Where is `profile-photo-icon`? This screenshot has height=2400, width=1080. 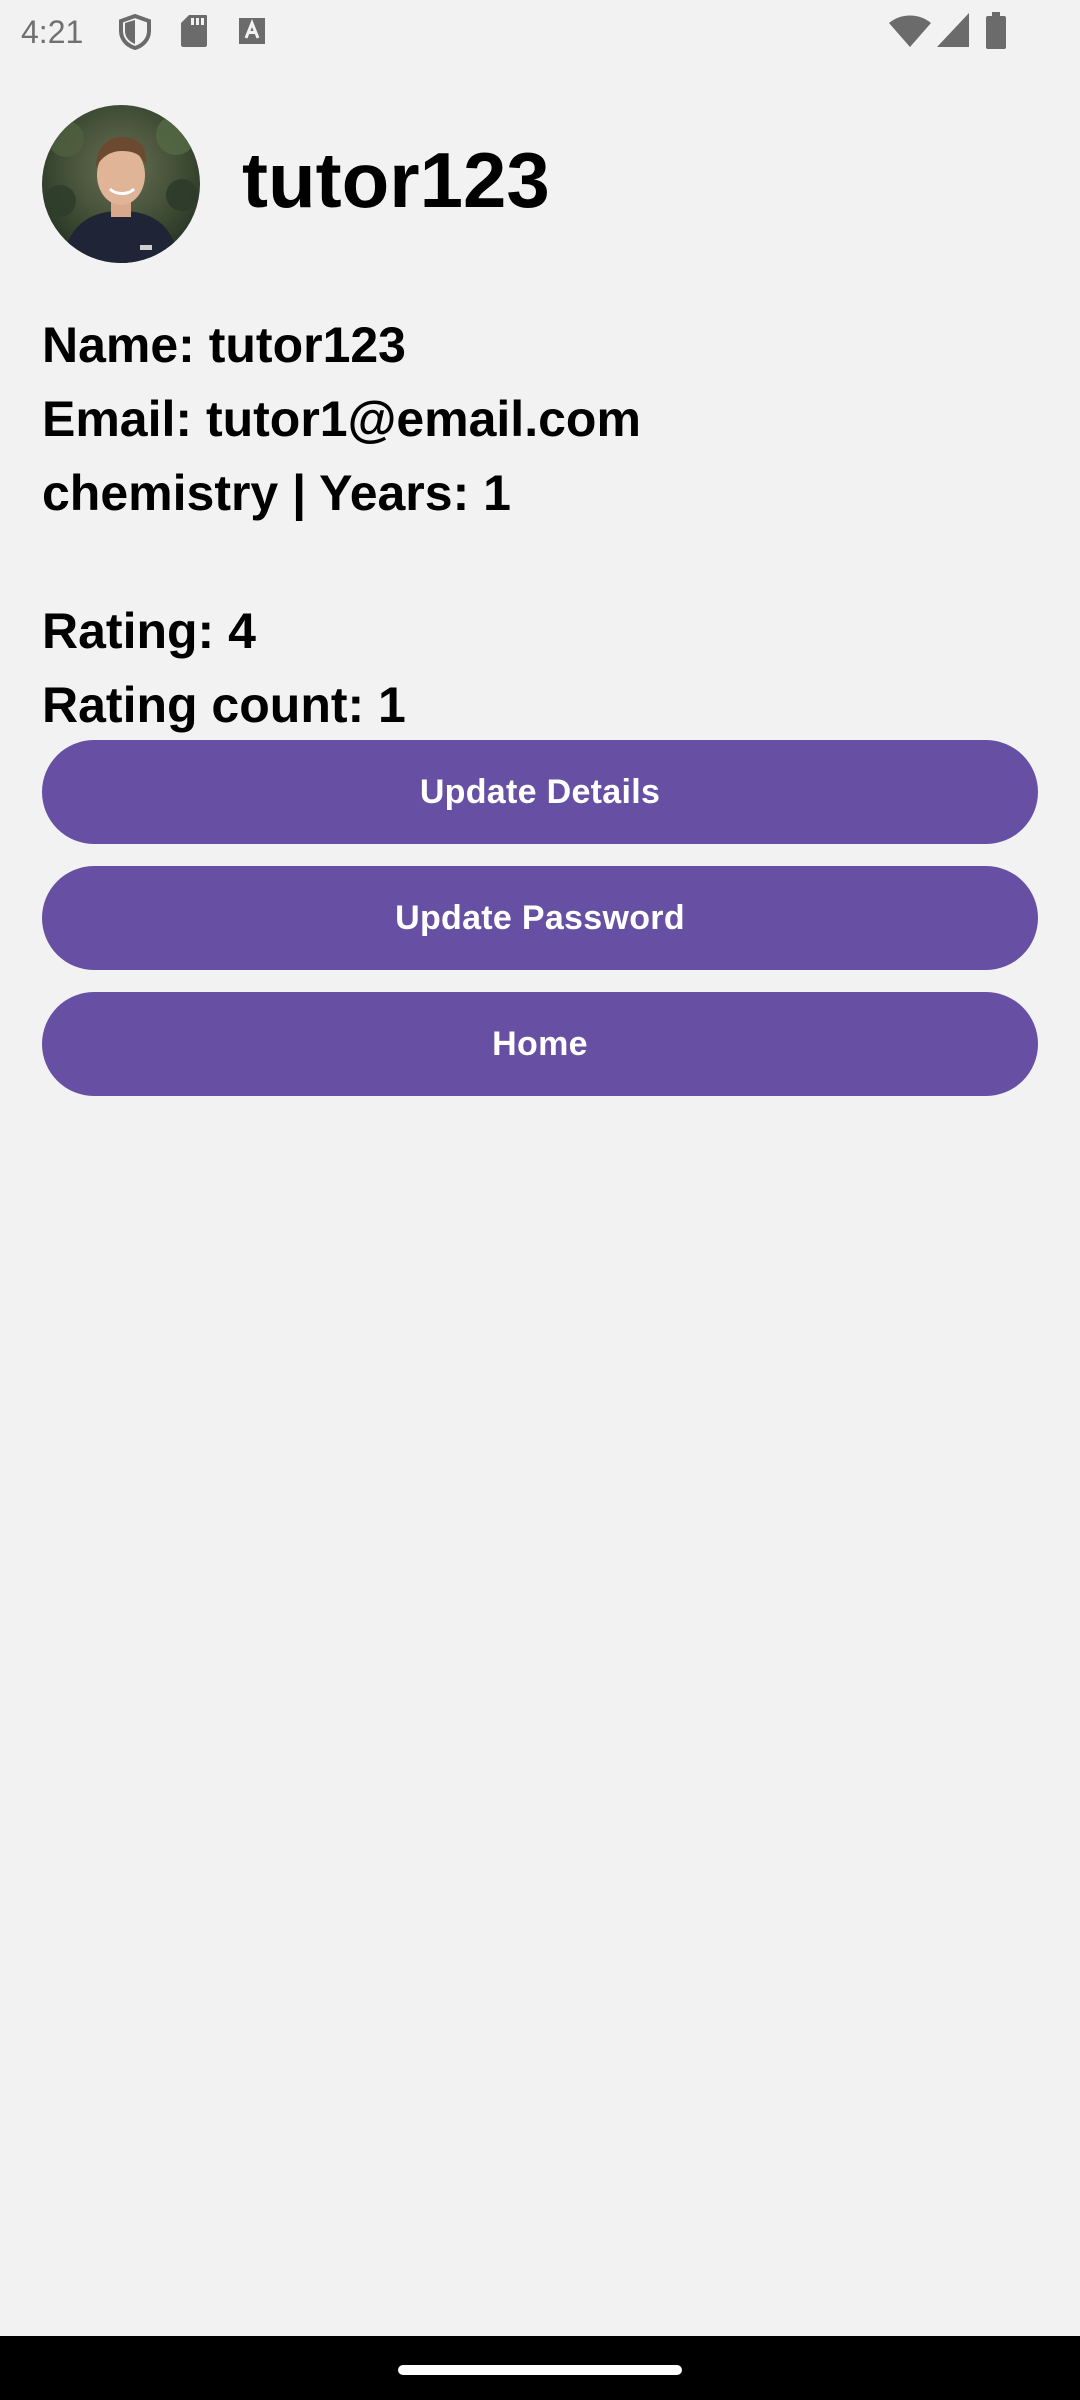
profile-photo-icon is located at coordinates (121, 184).